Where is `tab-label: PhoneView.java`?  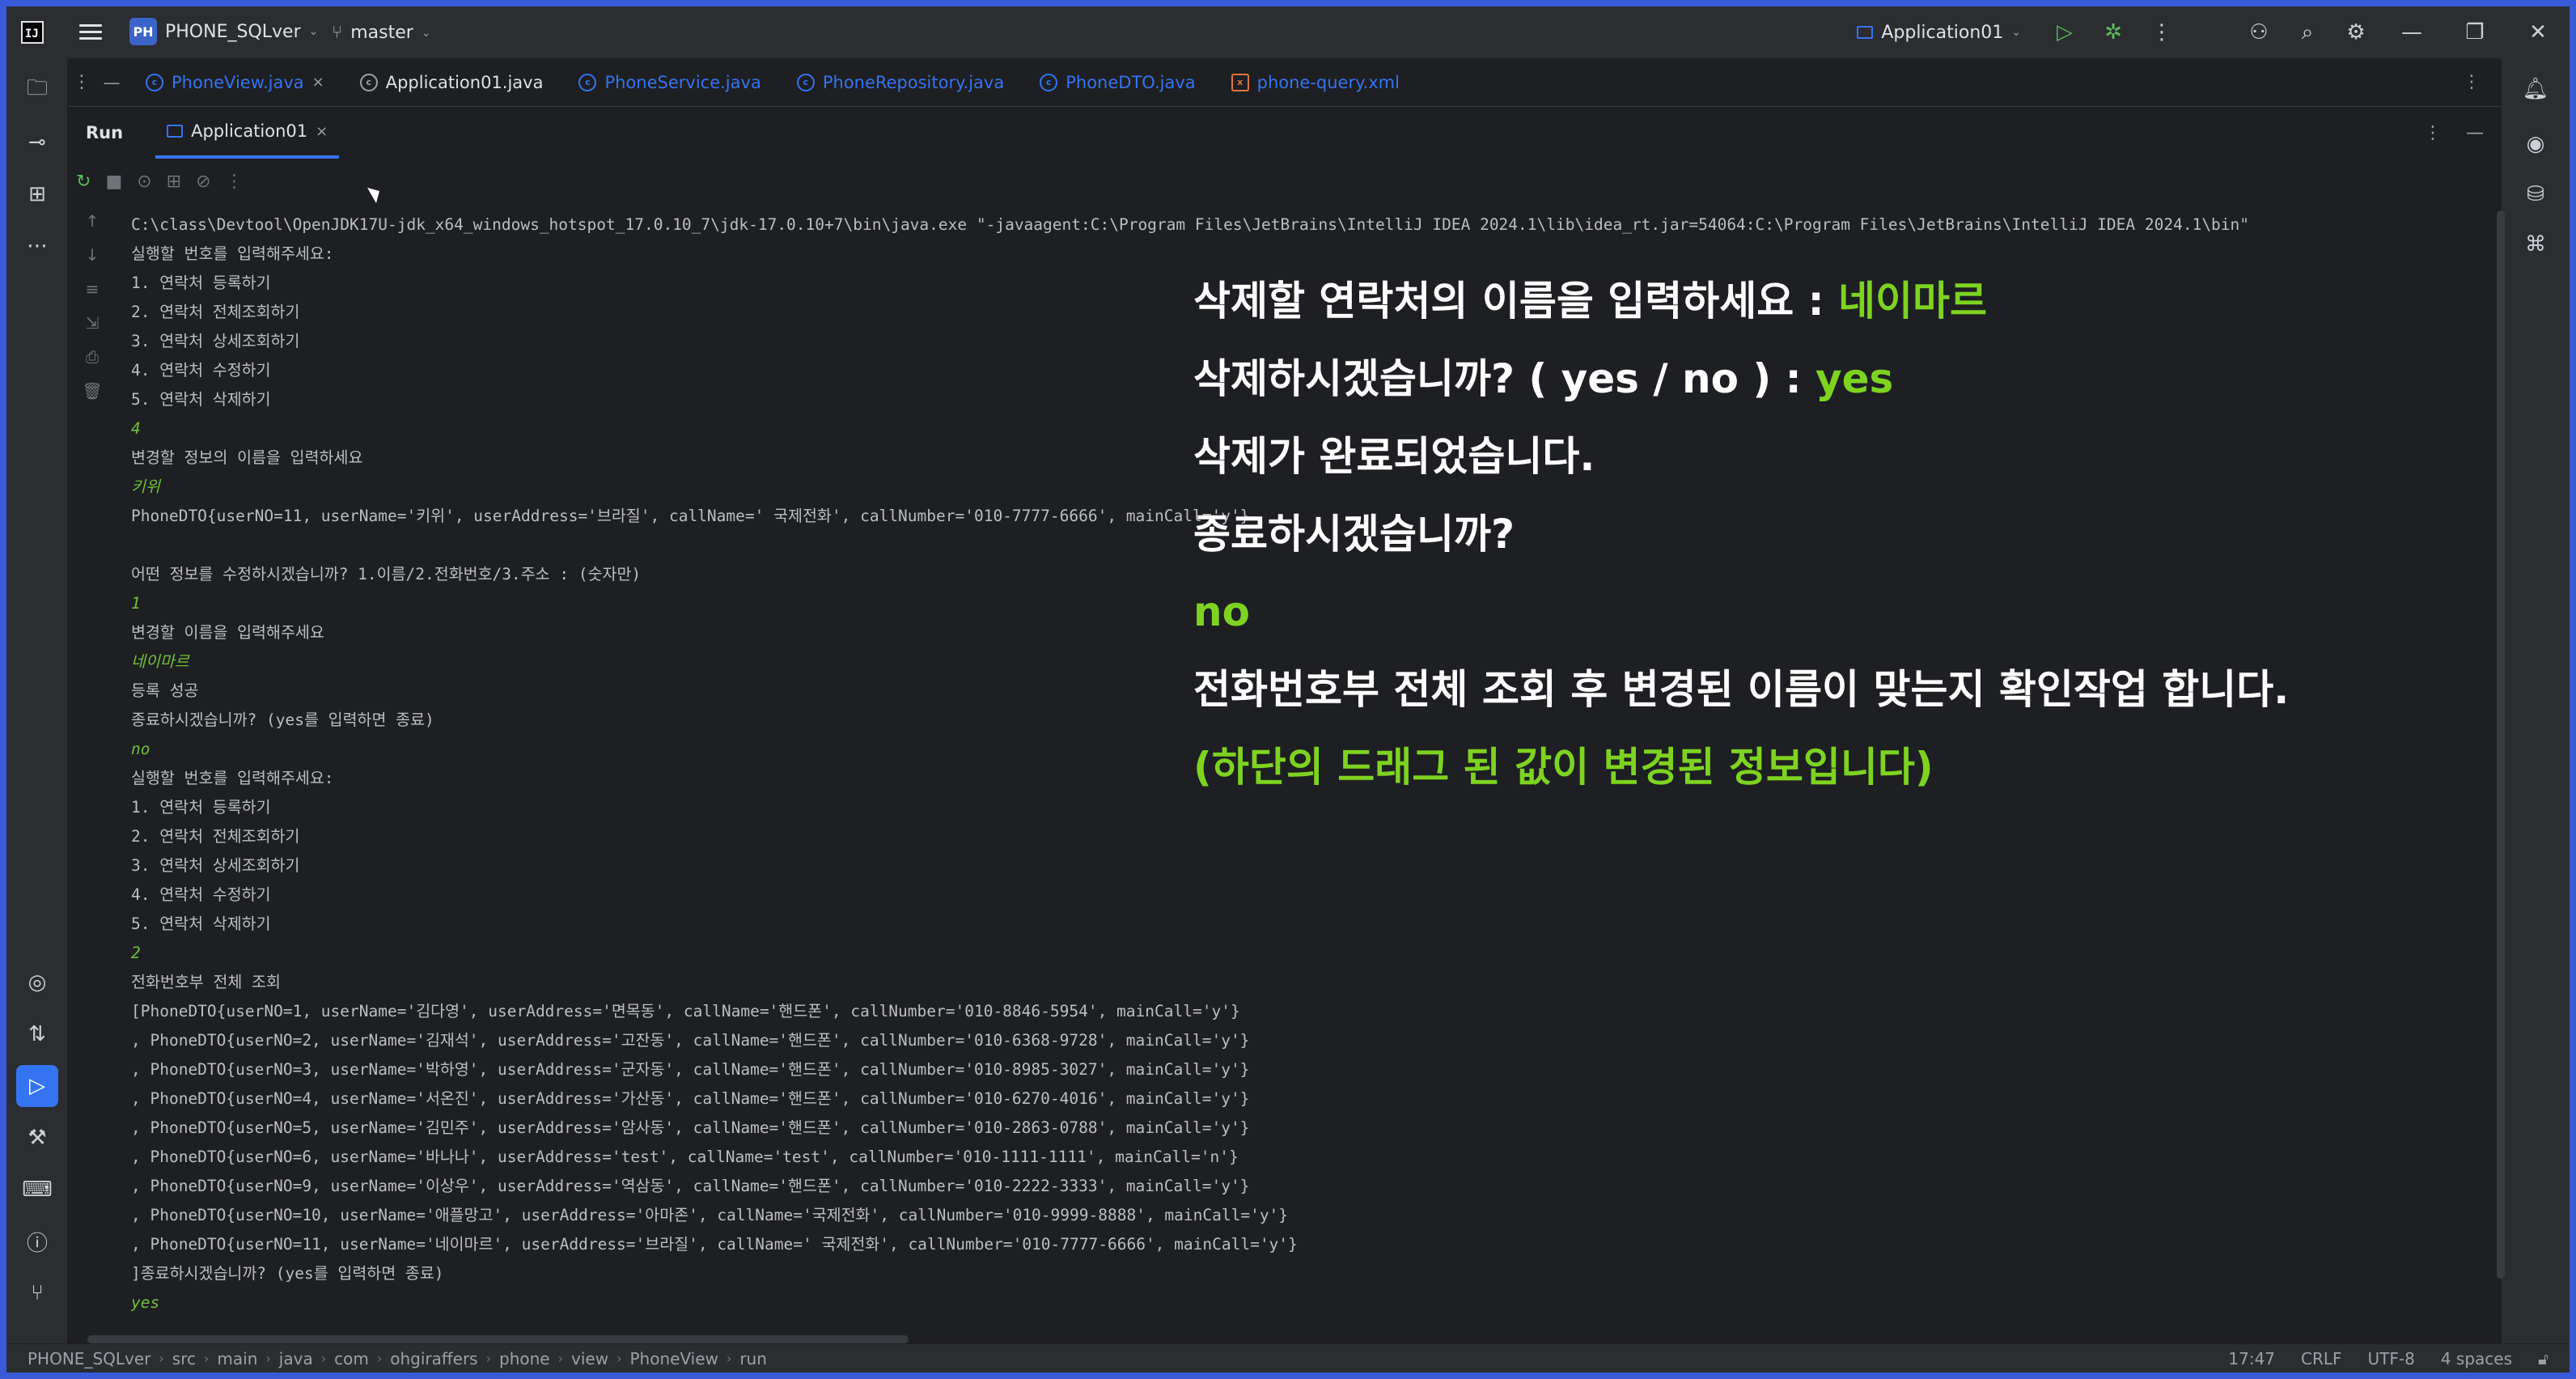 tab-label: PhoneView.java is located at coordinates (238, 82).